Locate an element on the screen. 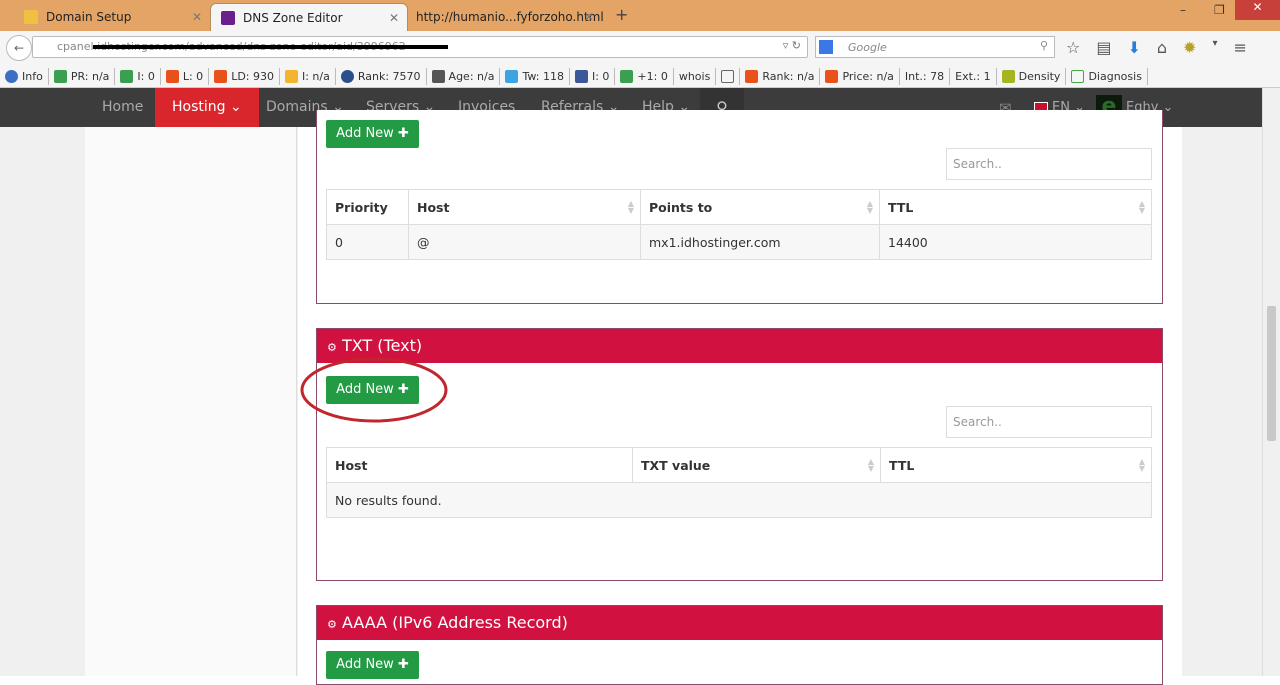 Image resolution: width=1280 pixels, height=685 pixels. table-row: 0 @ mx1.idhostinger.com 14400 is located at coordinates (739, 242).